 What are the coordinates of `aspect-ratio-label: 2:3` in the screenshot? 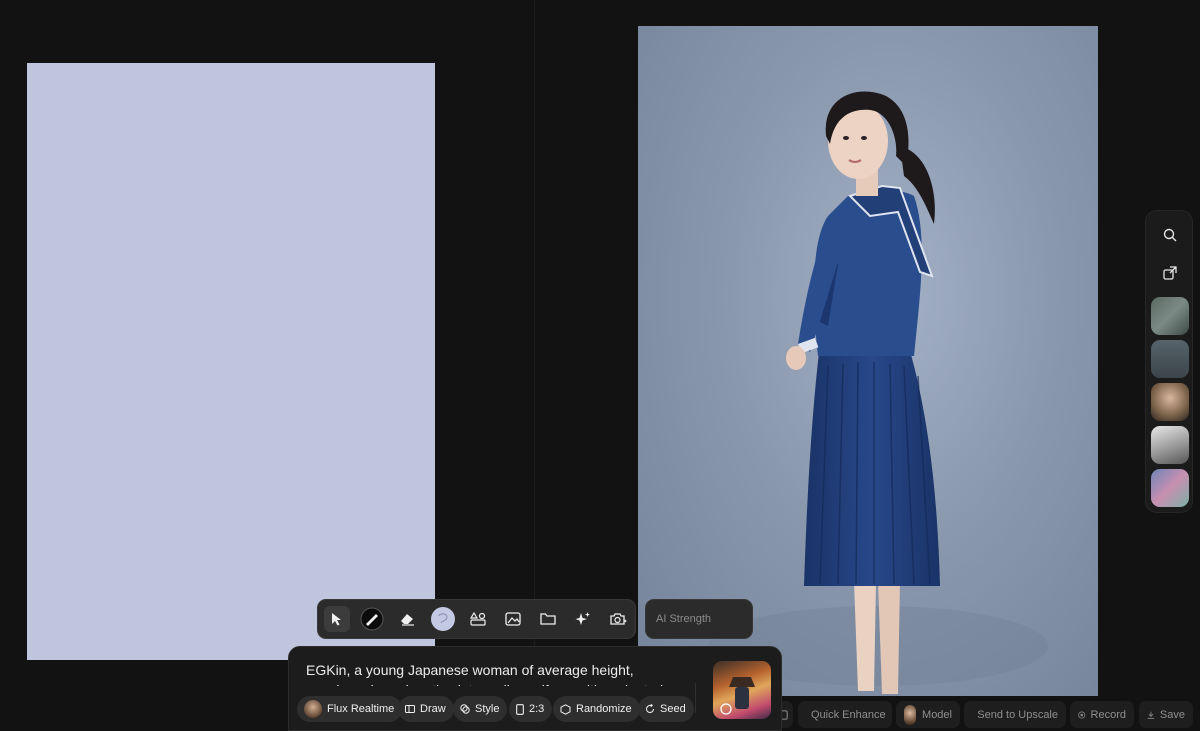 It's located at (537, 709).